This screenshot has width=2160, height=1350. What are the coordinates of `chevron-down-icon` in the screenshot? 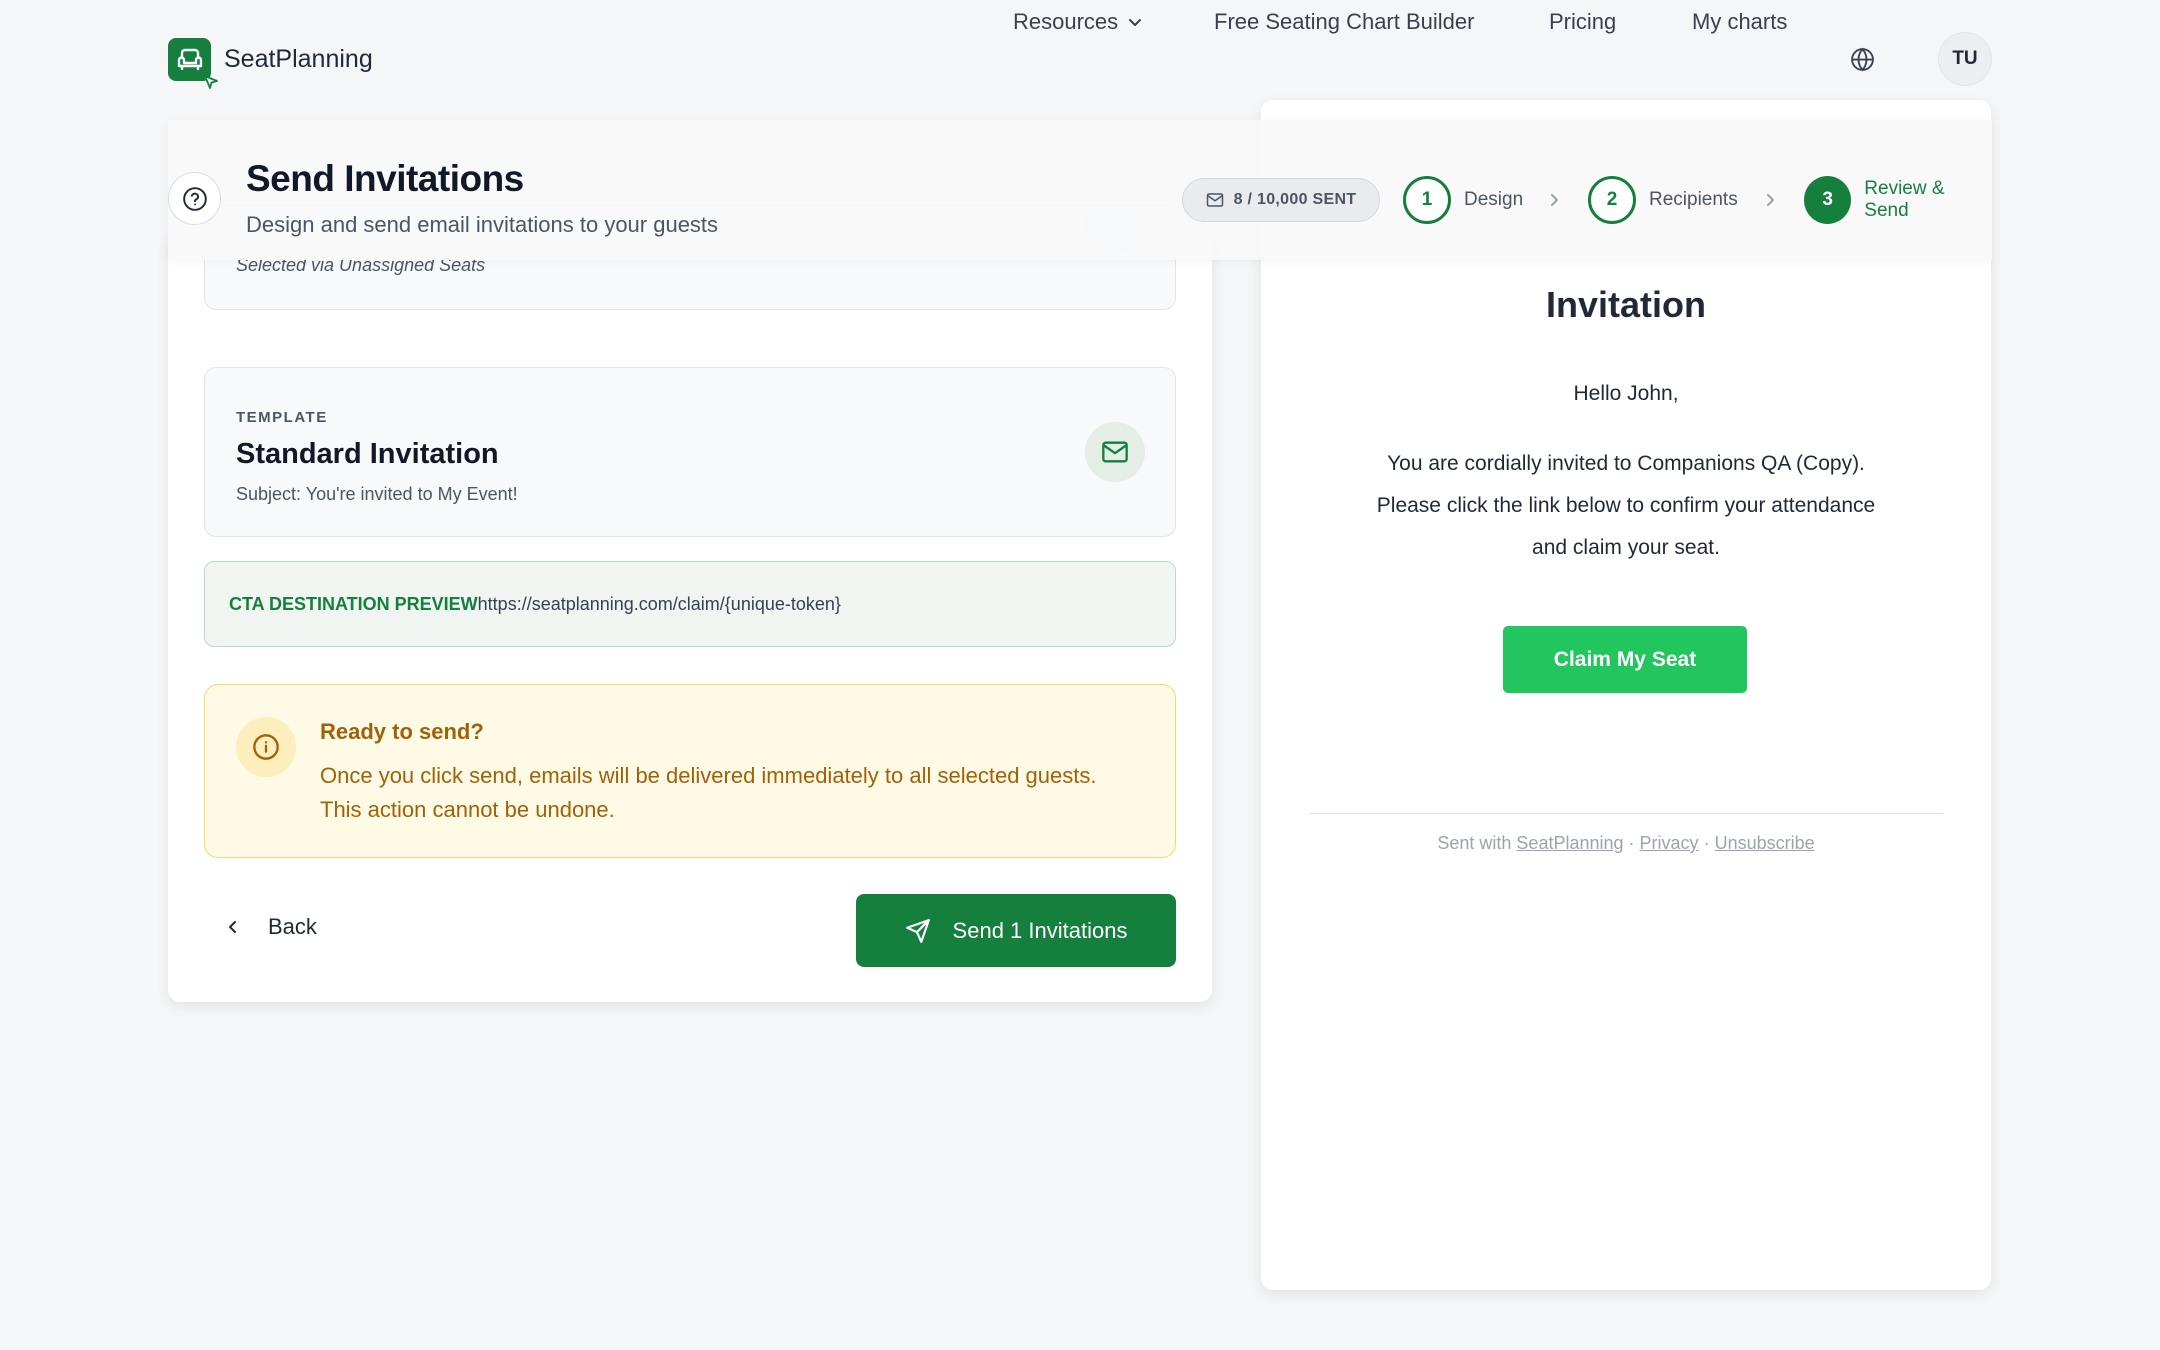 It's located at (1135, 22).